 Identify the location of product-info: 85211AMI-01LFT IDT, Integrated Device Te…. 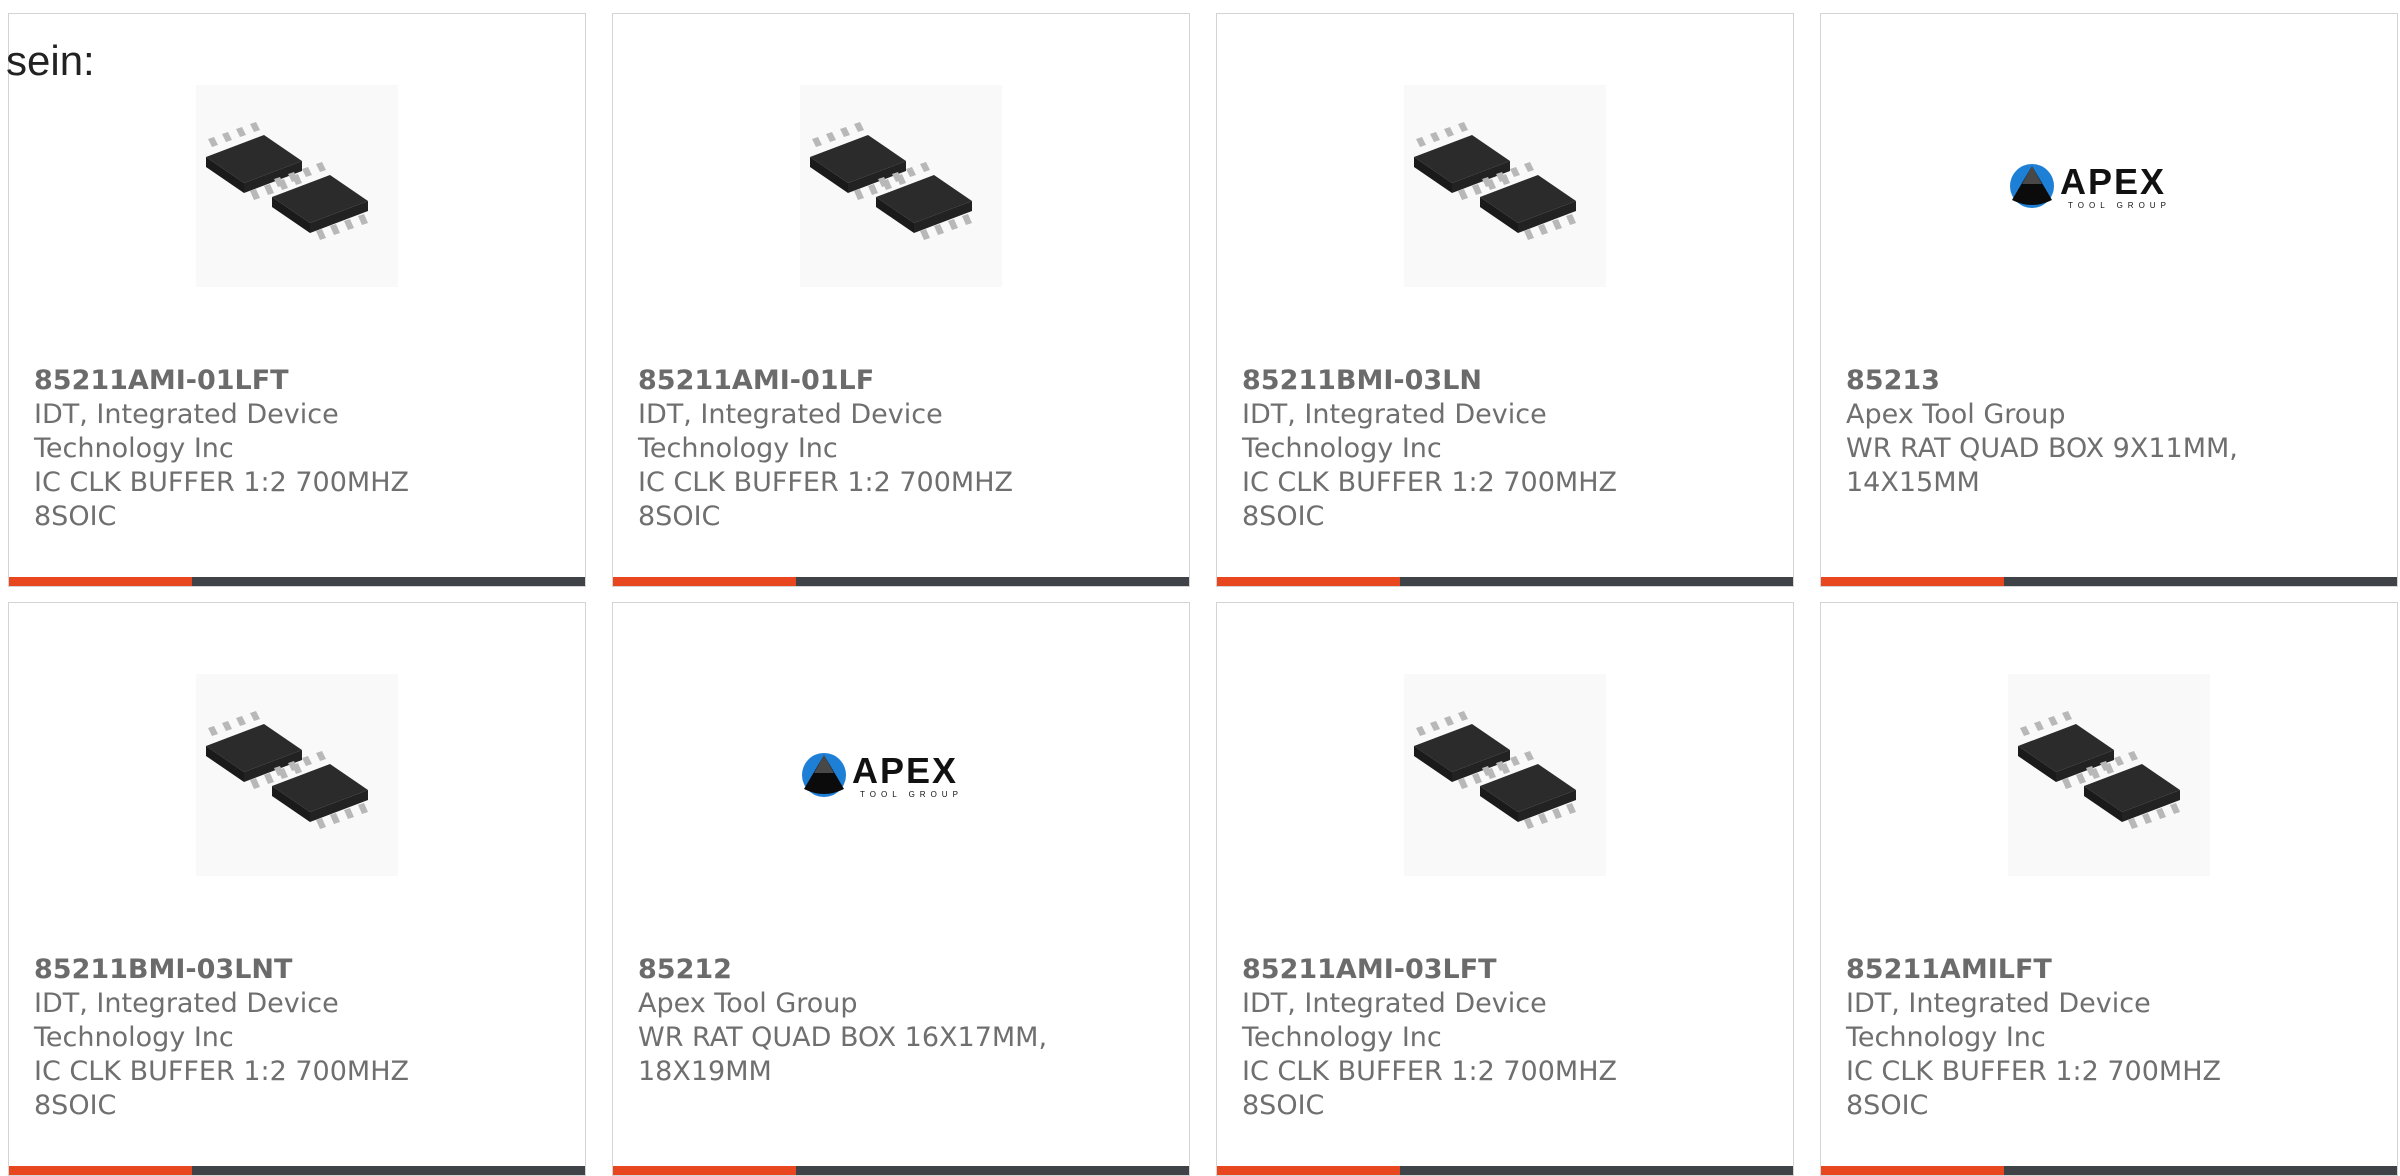
(299, 449).